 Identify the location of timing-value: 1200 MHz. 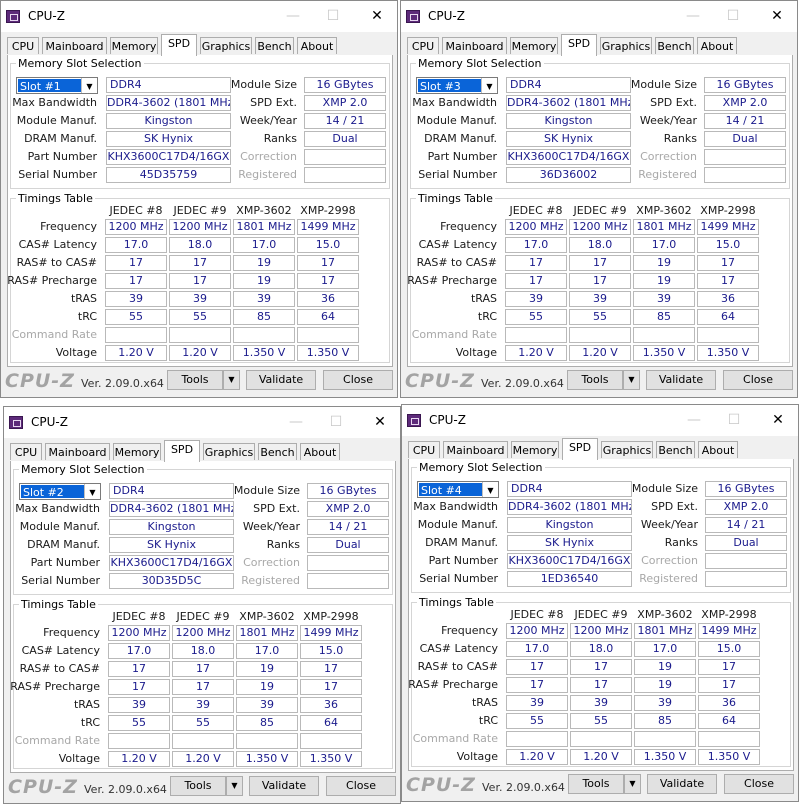
(136, 227).